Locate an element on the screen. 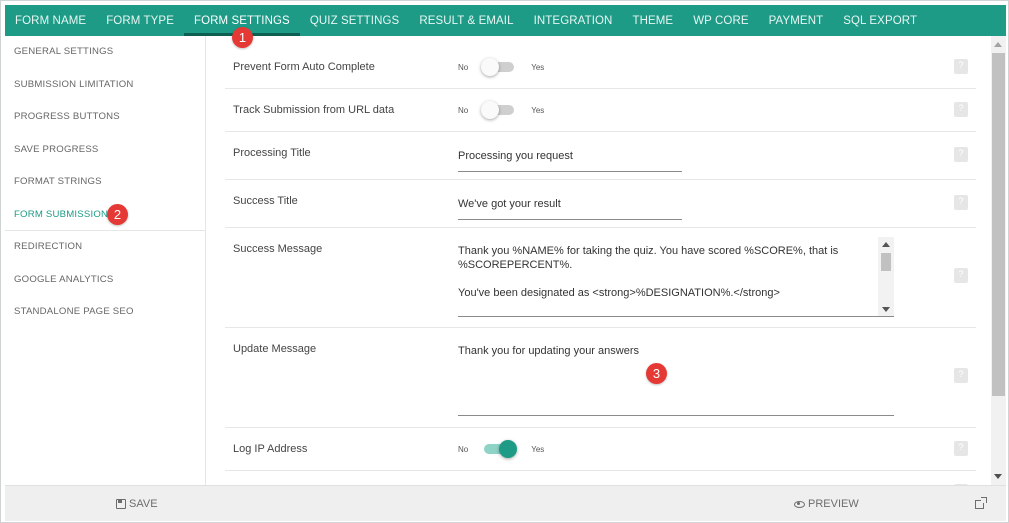 The image size is (1009, 523). prevent-autocomplete-toggle is located at coordinates (499, 67).